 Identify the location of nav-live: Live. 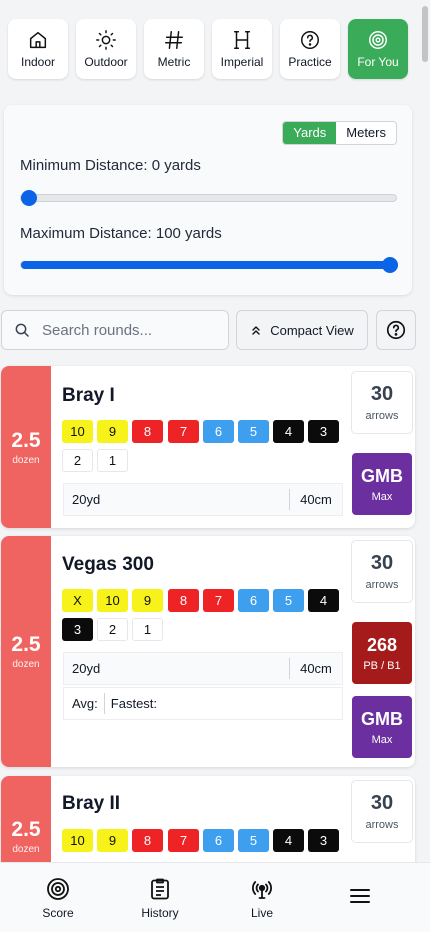
(262, 897).